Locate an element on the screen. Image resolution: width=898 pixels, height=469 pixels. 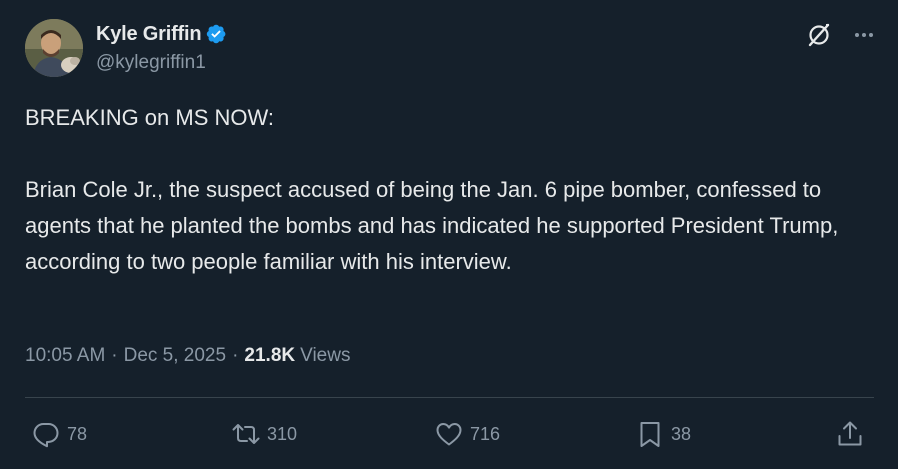
like-button: 716 is located at coordinates (467, 434).